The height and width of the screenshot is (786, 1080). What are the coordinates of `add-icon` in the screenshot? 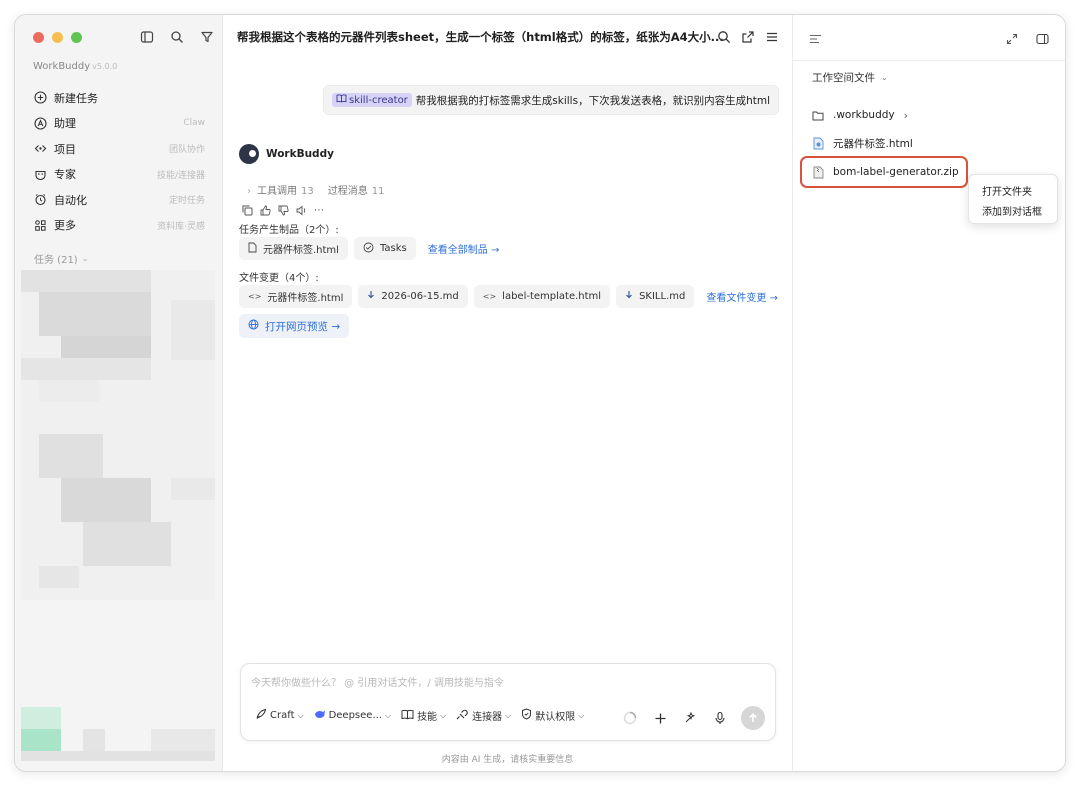 It's located at (660, 718).